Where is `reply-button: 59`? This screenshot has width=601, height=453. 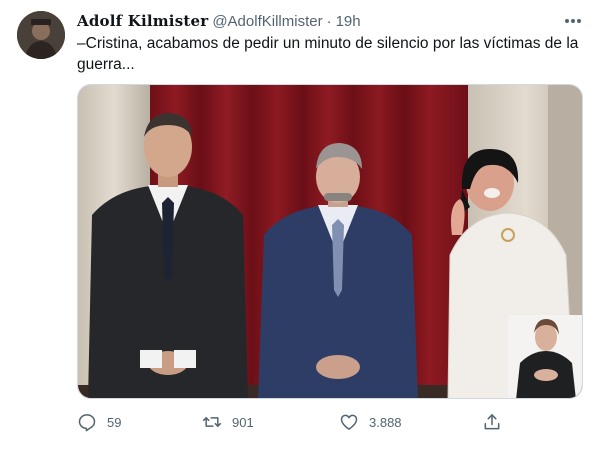 reply-button: 59 is located at coordinates (99, 422).